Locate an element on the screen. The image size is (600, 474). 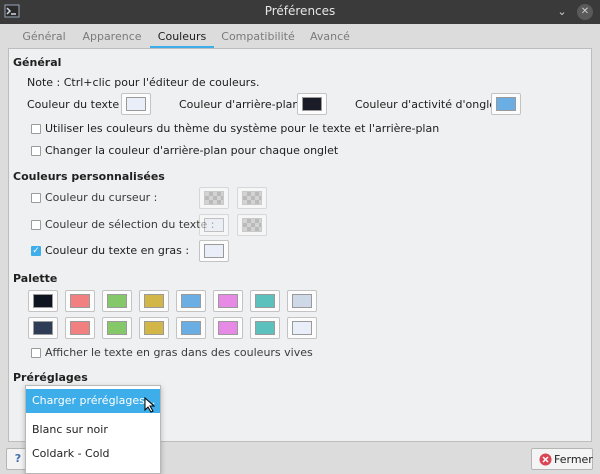
selection-color-fill is located at coordinates (214, 225).